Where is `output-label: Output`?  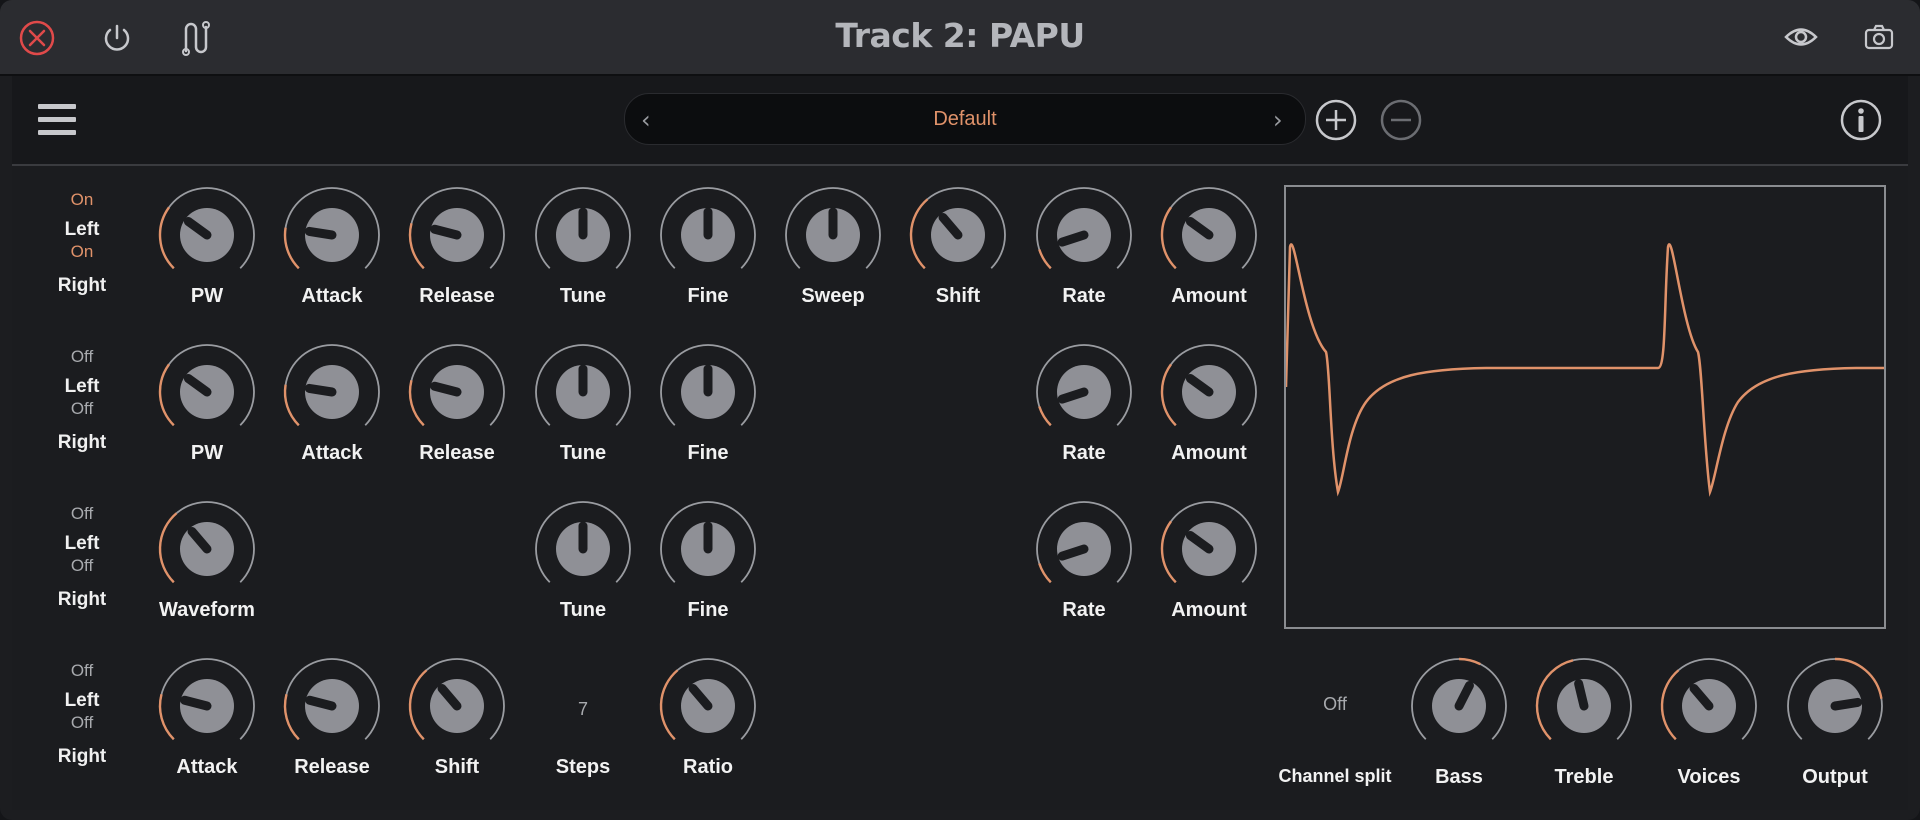 output-label: Output is located at coordinates (1835, 777).